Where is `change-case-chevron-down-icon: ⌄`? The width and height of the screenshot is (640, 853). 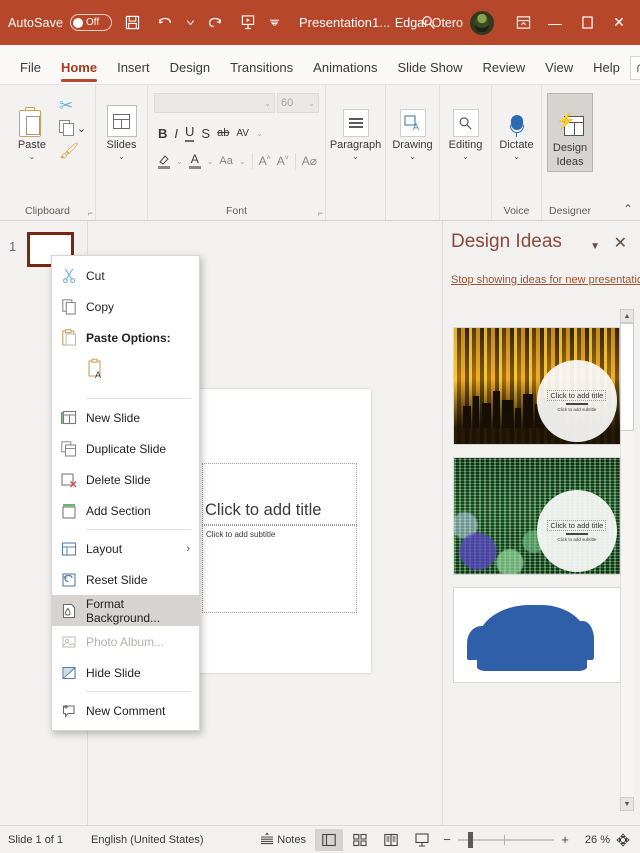 change-case-chevron-down-icon: ⌄ is located at coordinates (242, 161).